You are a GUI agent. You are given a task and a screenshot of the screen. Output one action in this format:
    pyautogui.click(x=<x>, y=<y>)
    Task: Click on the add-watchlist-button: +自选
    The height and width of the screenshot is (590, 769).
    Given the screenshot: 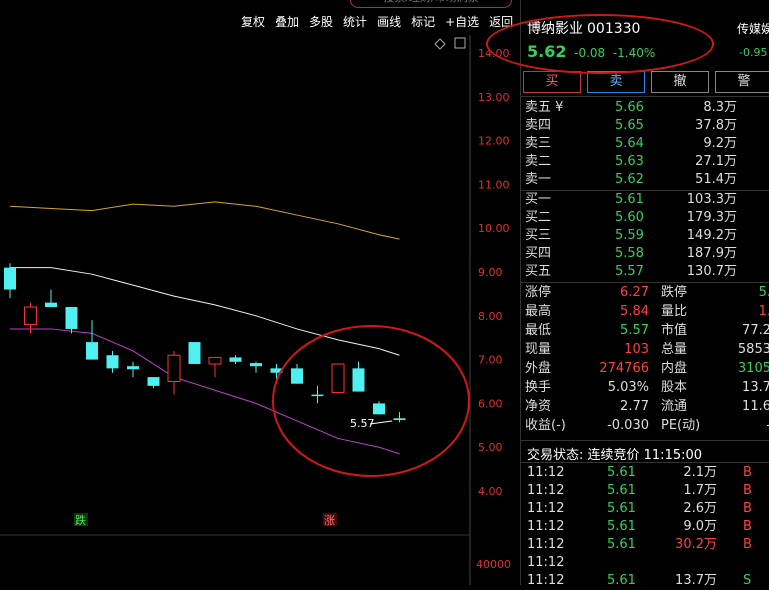 What is the action you would take?
    pyautogui.click(x=462, y=22)
    